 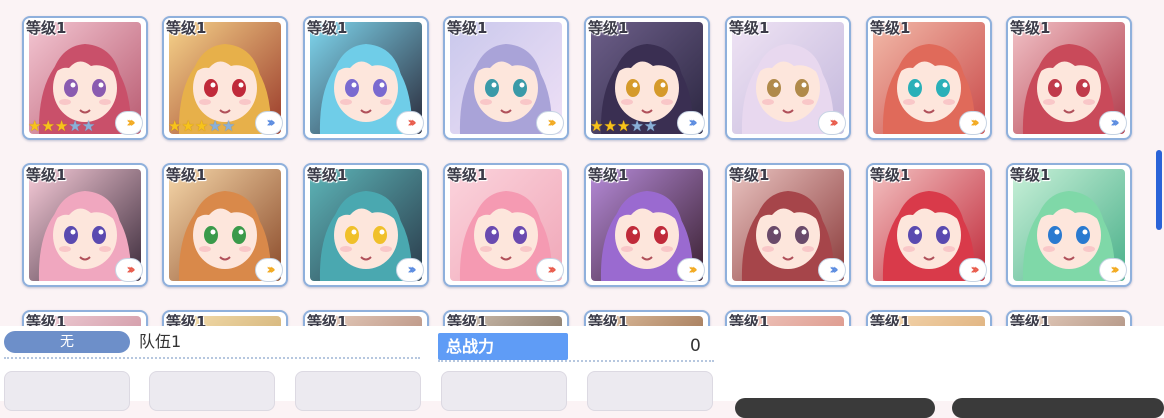 What do you see at coordinates (1159, 190) in the screenshot?
I see `scrollbar-thumb` at bounding box center [1159, 190].